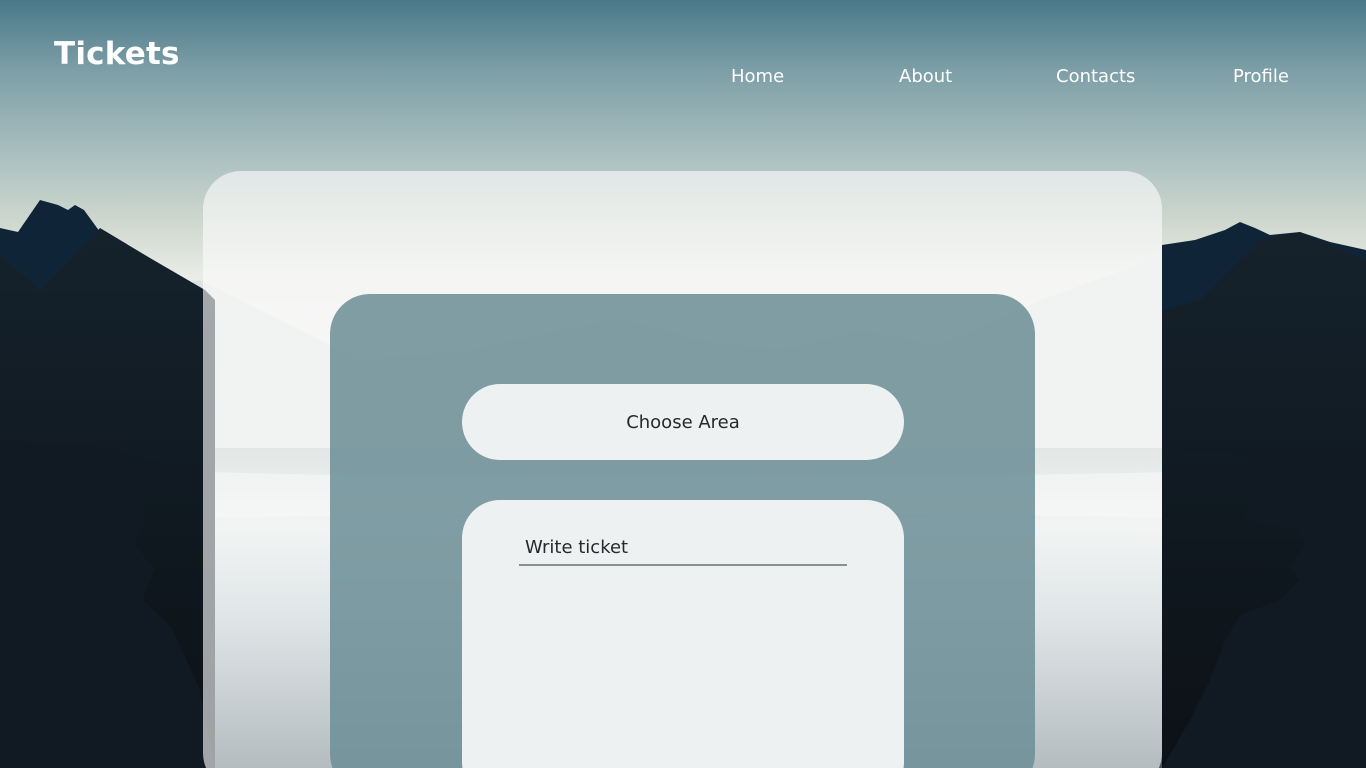 The width and height of the screenshot is (1366, 768). I want to click on choose-area-button: Choose Area, so click(683, 422).